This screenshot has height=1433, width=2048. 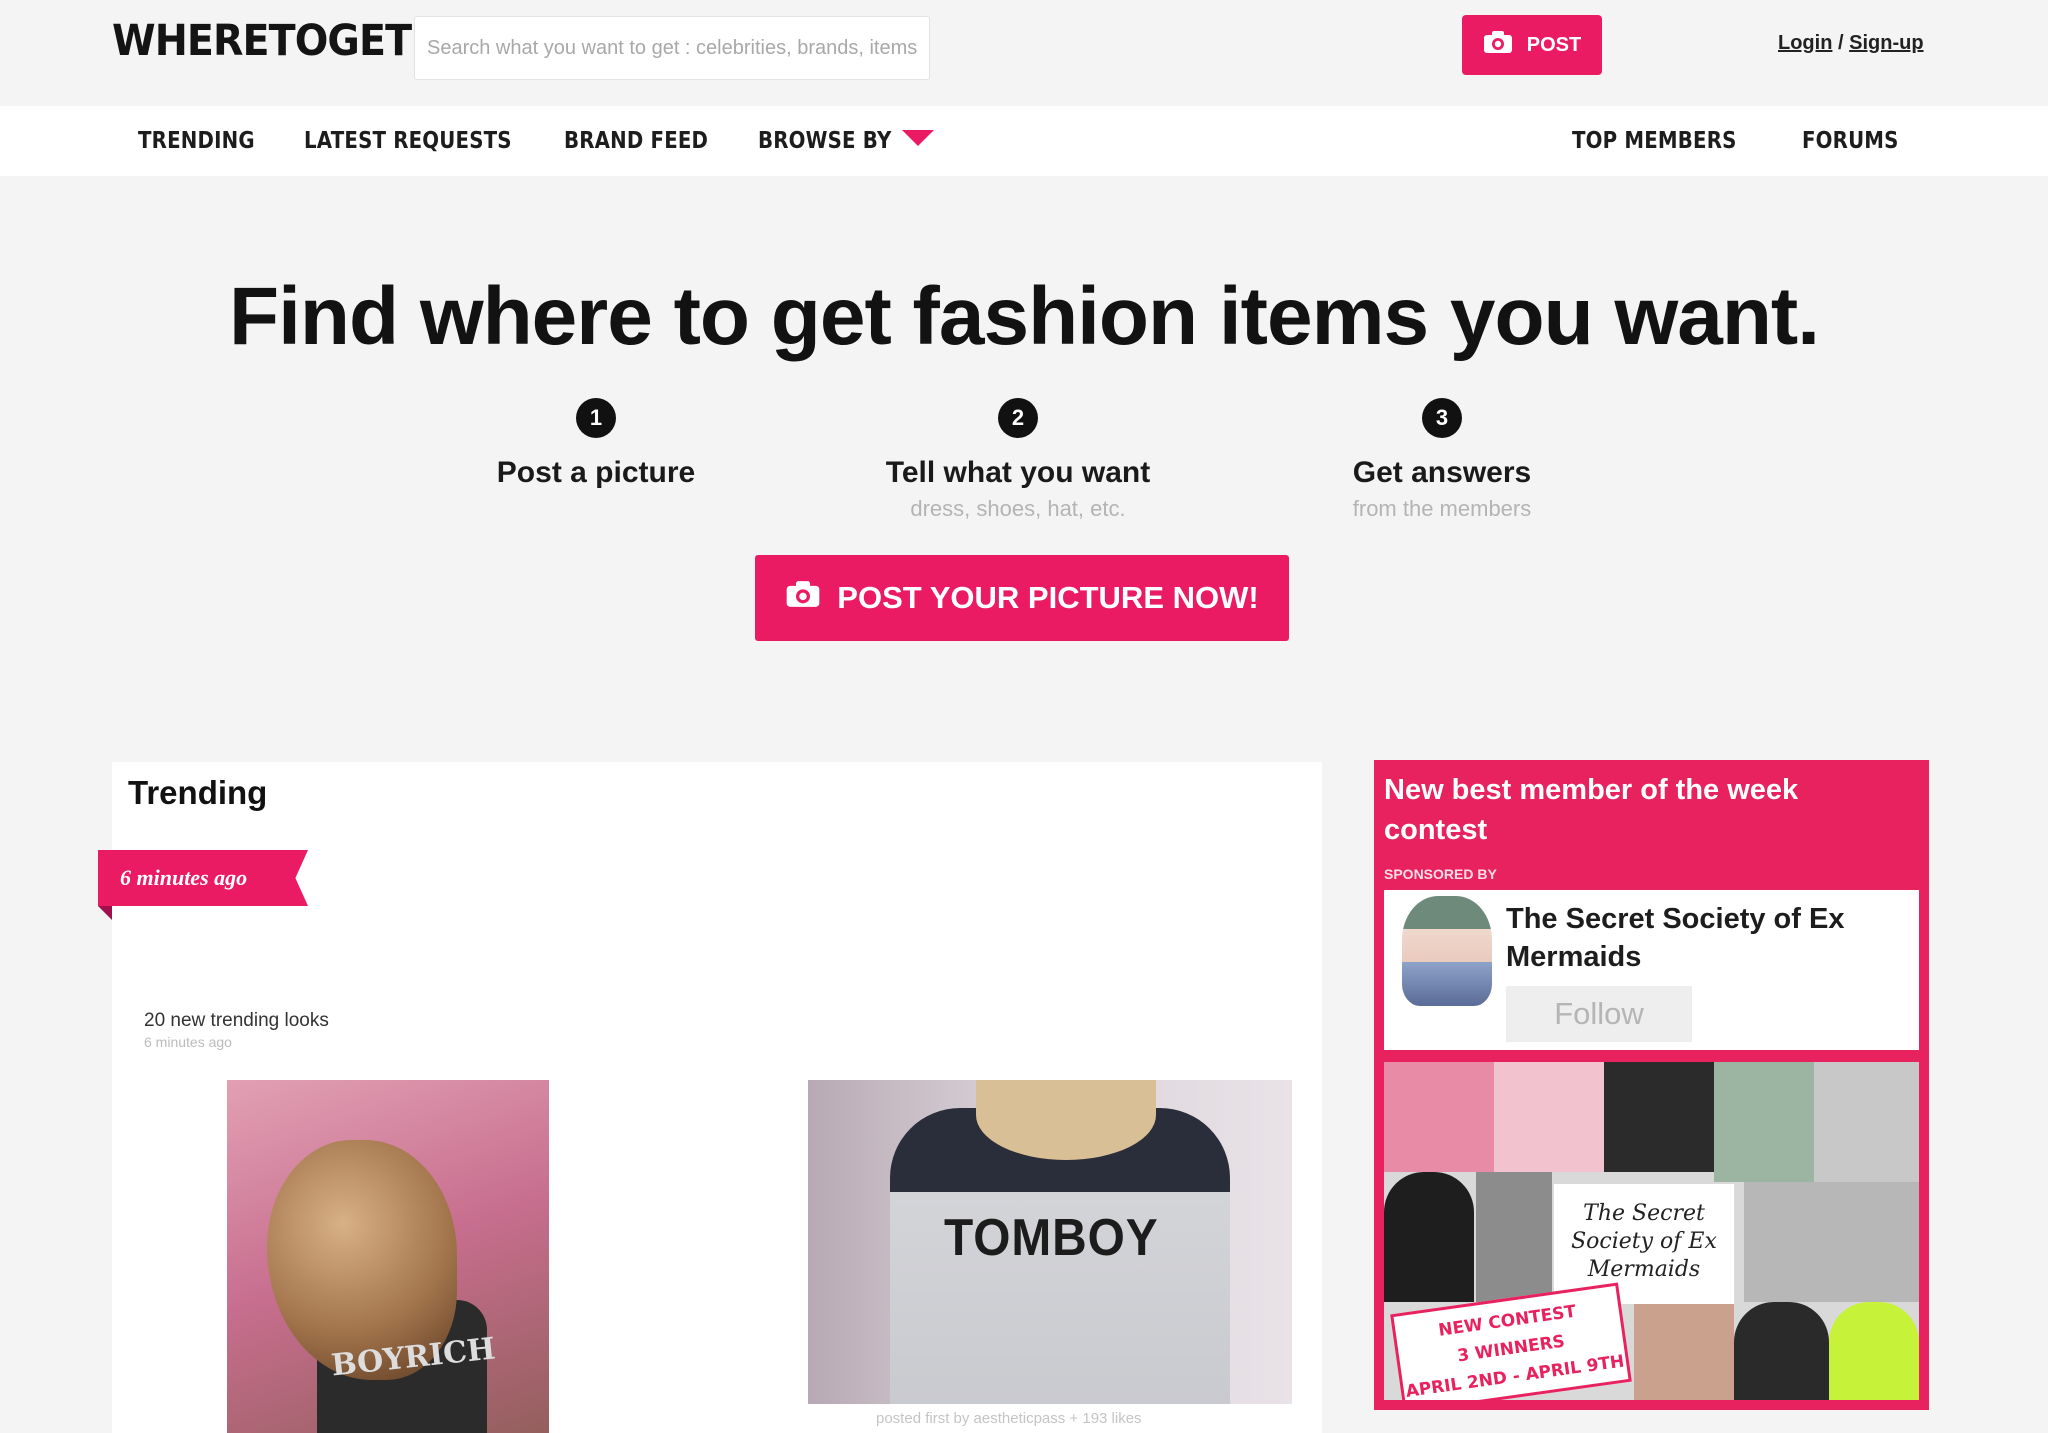 I want to click on step-subtitle: from the members, so click(x=1442, y=508).